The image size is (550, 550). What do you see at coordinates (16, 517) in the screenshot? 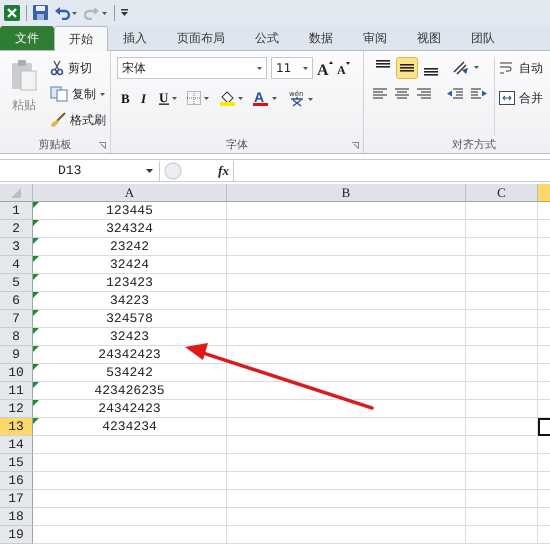
I see `row-header: 18` at bounding box center [16, 517].